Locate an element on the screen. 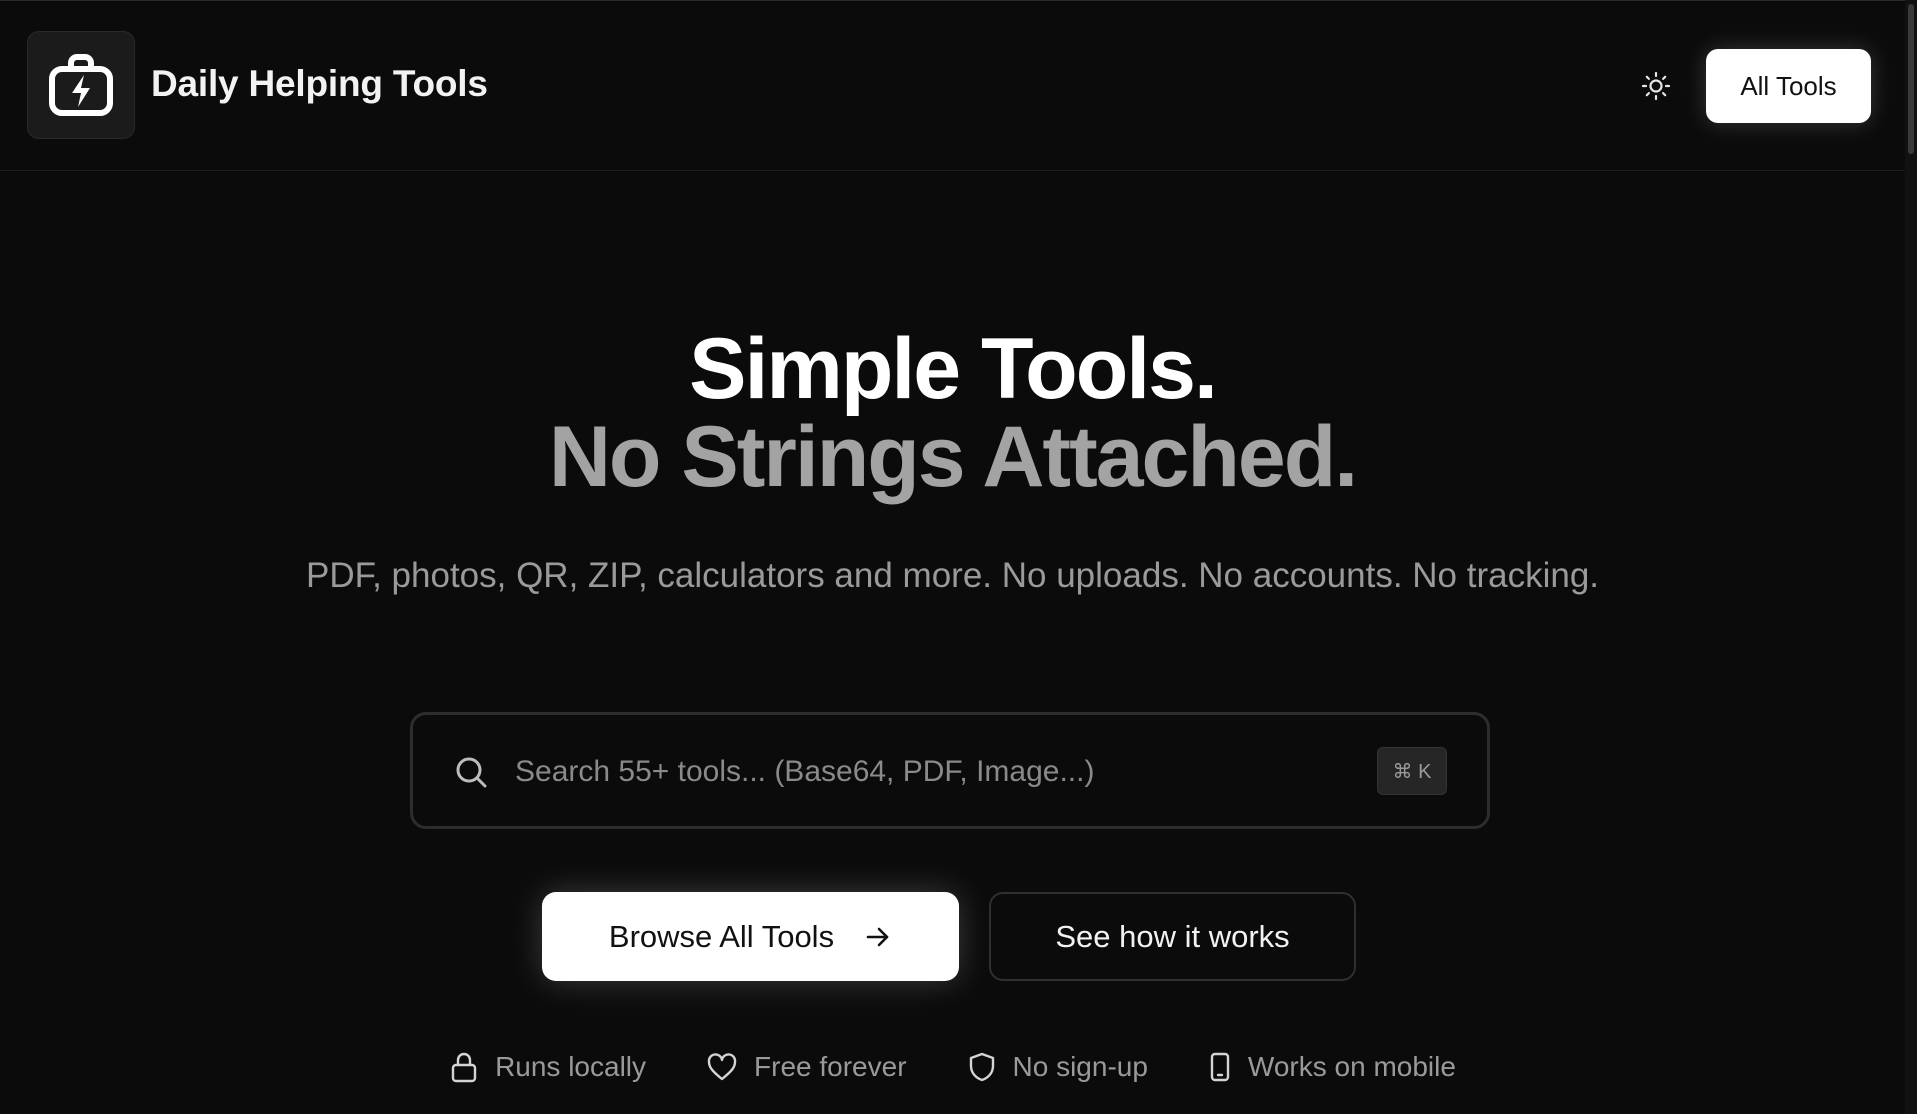 This screenshot has height=1114, width=1917. smartphone-icon is located at coordinates (1220, 1067).